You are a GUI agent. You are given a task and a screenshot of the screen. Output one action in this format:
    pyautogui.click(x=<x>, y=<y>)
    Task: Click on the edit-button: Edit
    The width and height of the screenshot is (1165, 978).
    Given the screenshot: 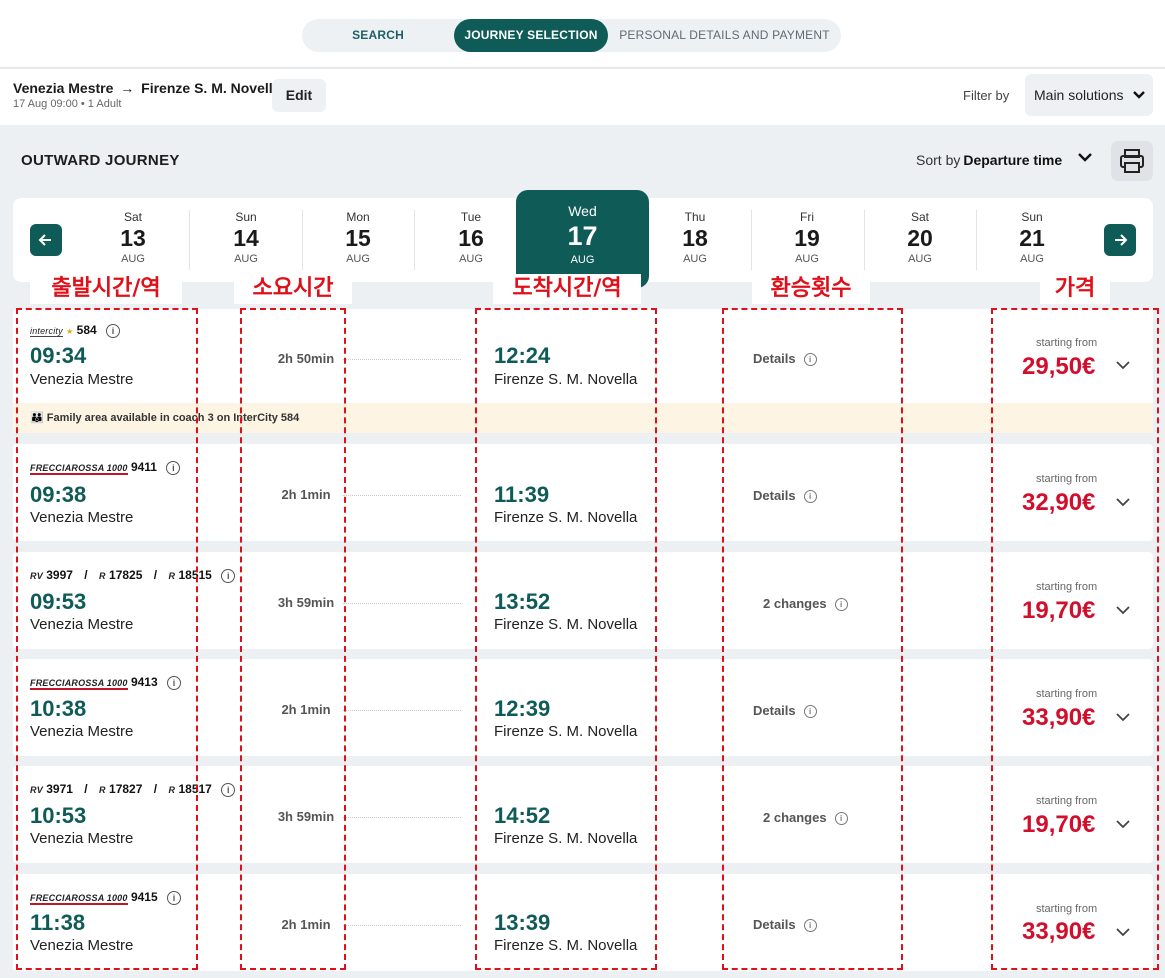 What is the action you would take?
    pyautogui.click(x=299, y=95)
    